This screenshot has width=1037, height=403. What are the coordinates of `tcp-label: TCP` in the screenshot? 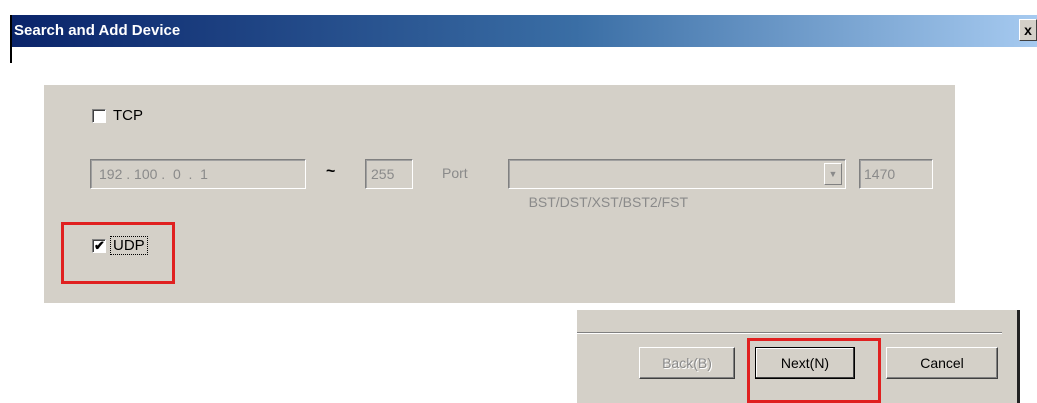 It's located at (128, 115).